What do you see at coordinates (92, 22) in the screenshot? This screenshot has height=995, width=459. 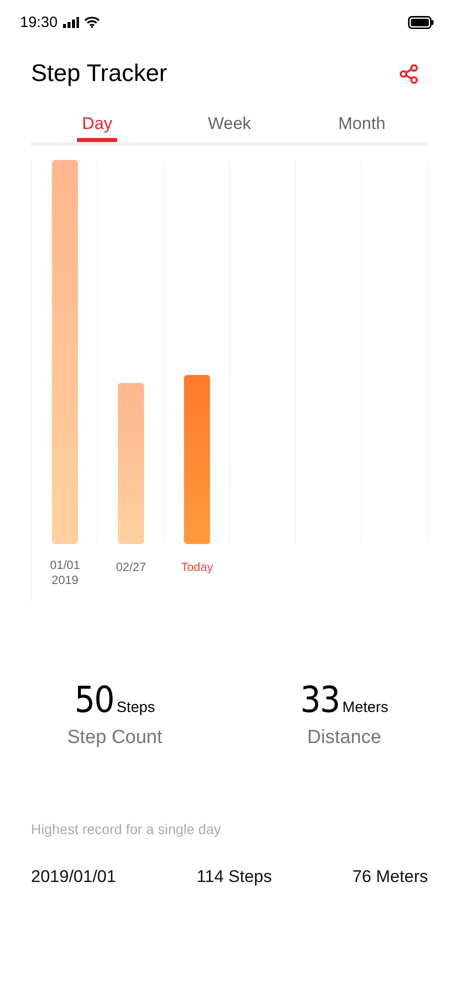 I see `wifi-icon` at bounding box center [92, 22].